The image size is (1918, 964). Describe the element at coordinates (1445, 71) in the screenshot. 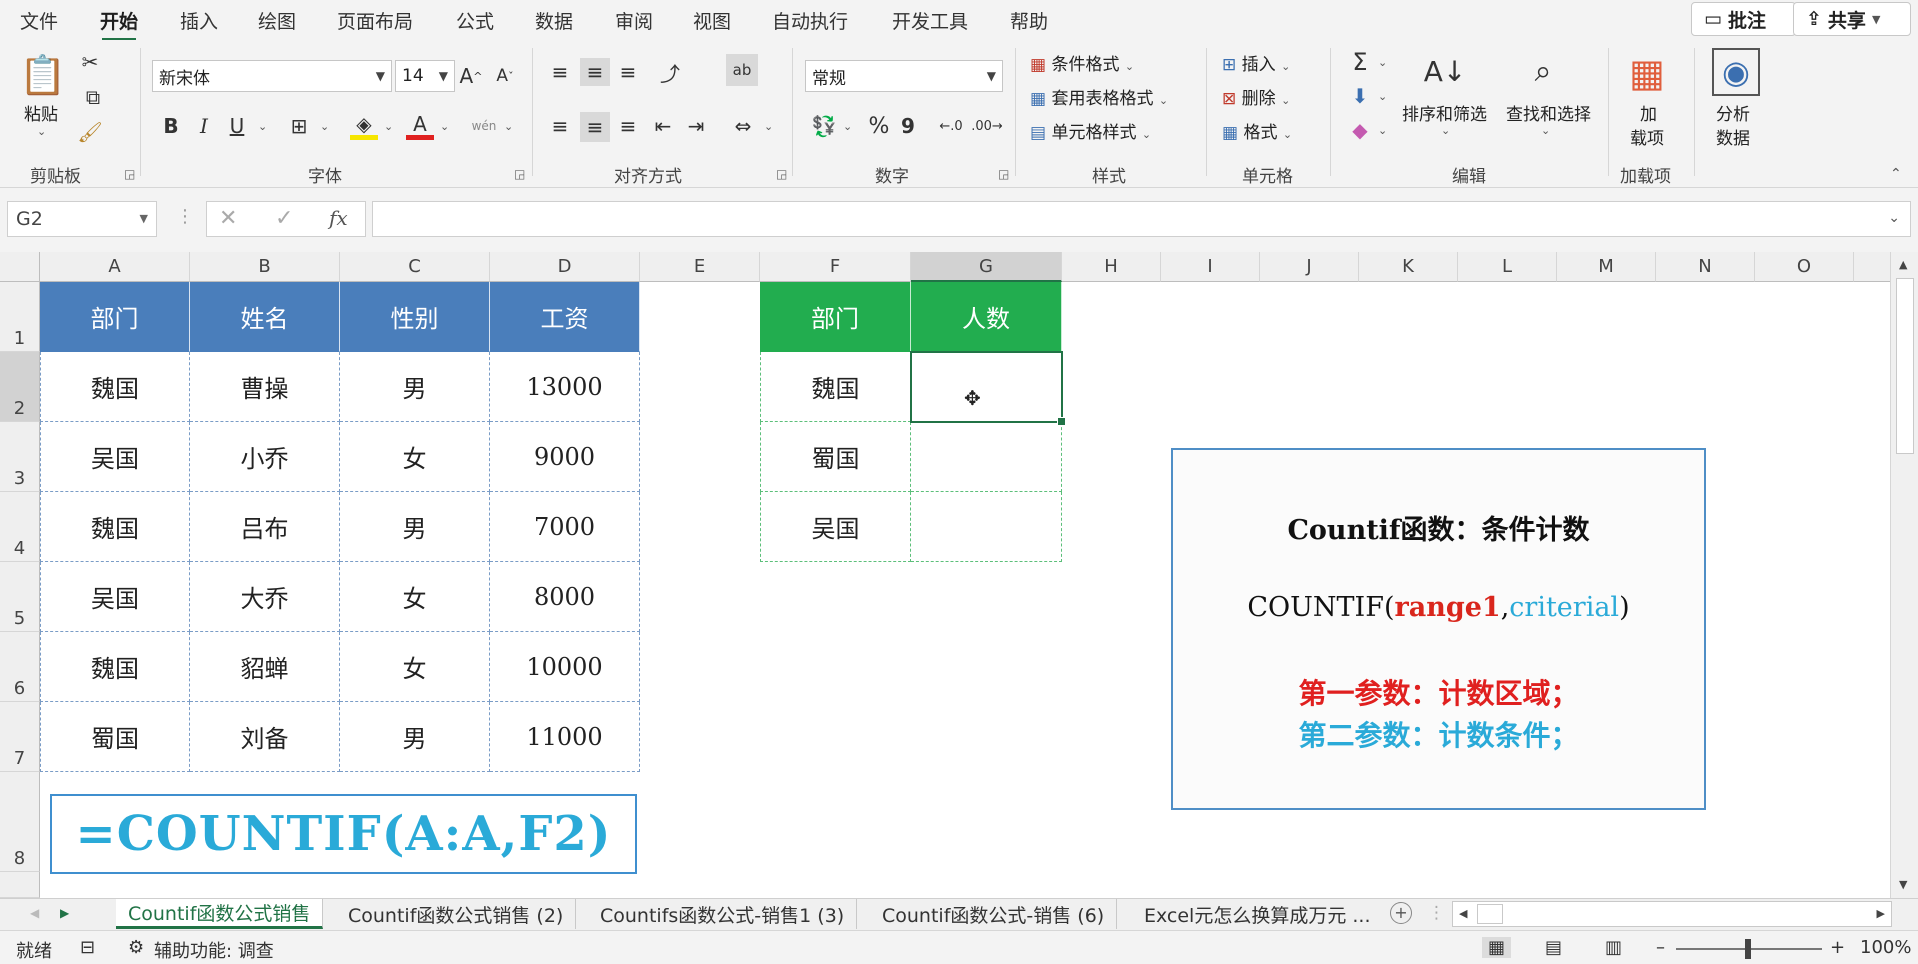

I see `sort-filter-icon: A↓` at that location.